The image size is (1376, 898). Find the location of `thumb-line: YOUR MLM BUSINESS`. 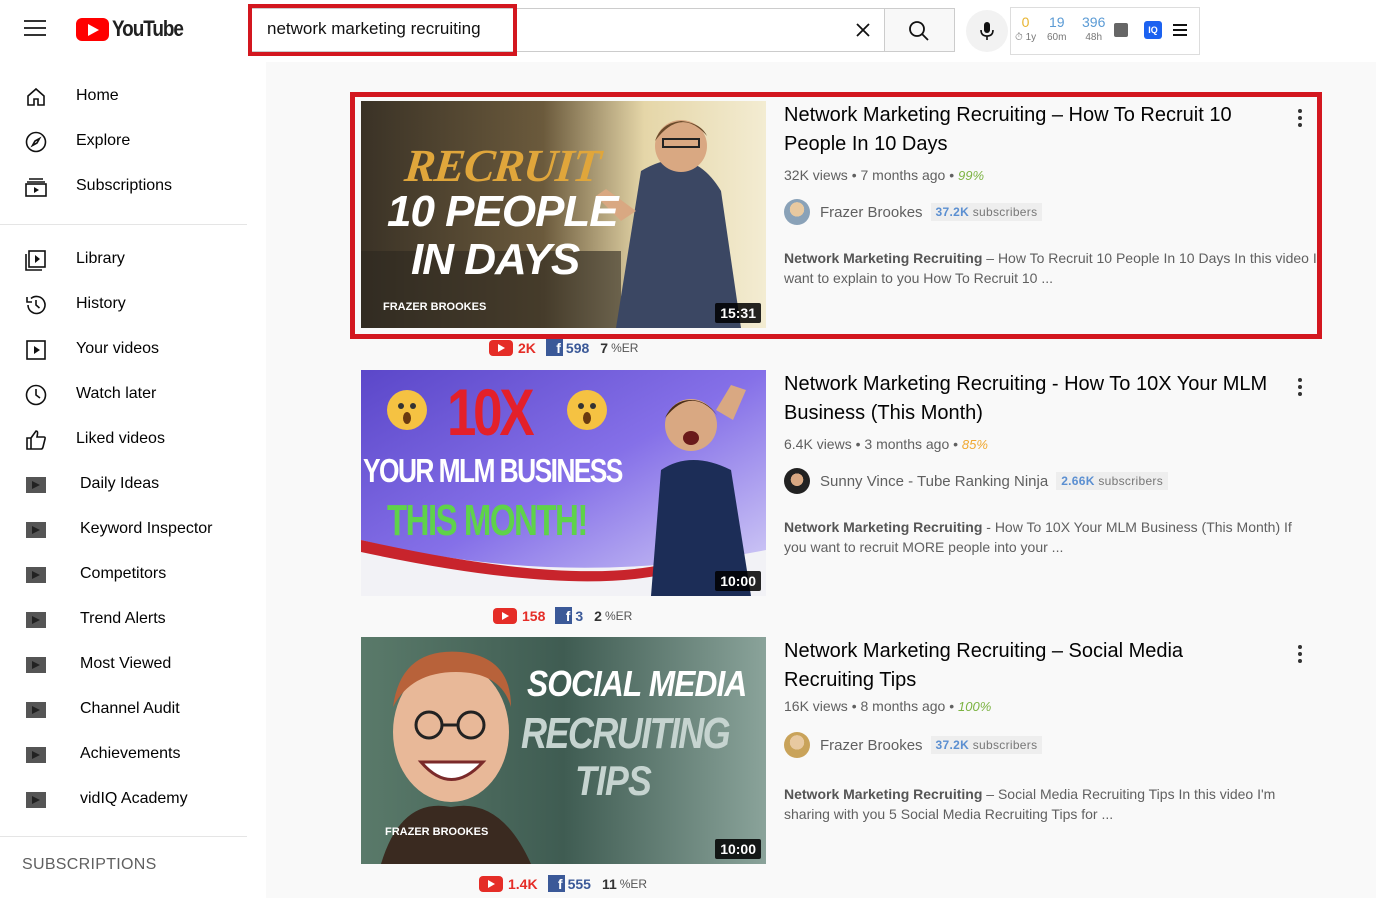

thumb-line: YOUR MLM BUSINESS is located at coordinates (493, 470).